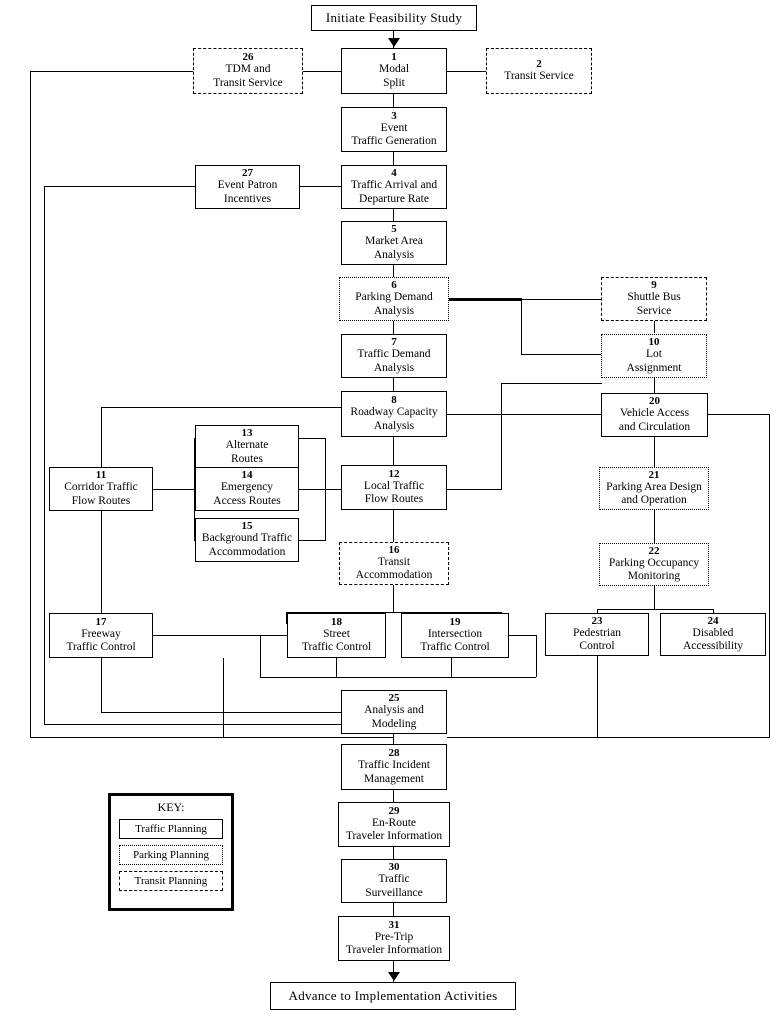 The width and height of the screenshot is (779, 1020). Describe the element at coordinates (247, 447) in the screenshot. I see `node-13-alternate-routes: 13 Alternate Routes` at that location.